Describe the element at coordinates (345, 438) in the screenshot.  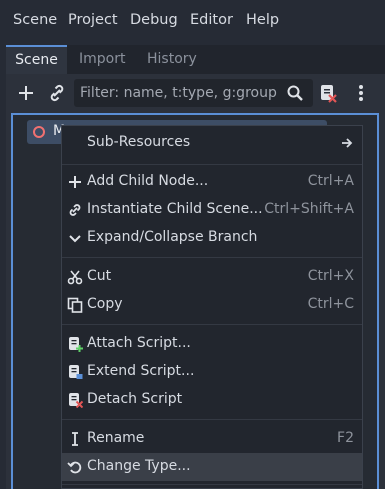
I see `menu-item-shortcut: F2` at that location.